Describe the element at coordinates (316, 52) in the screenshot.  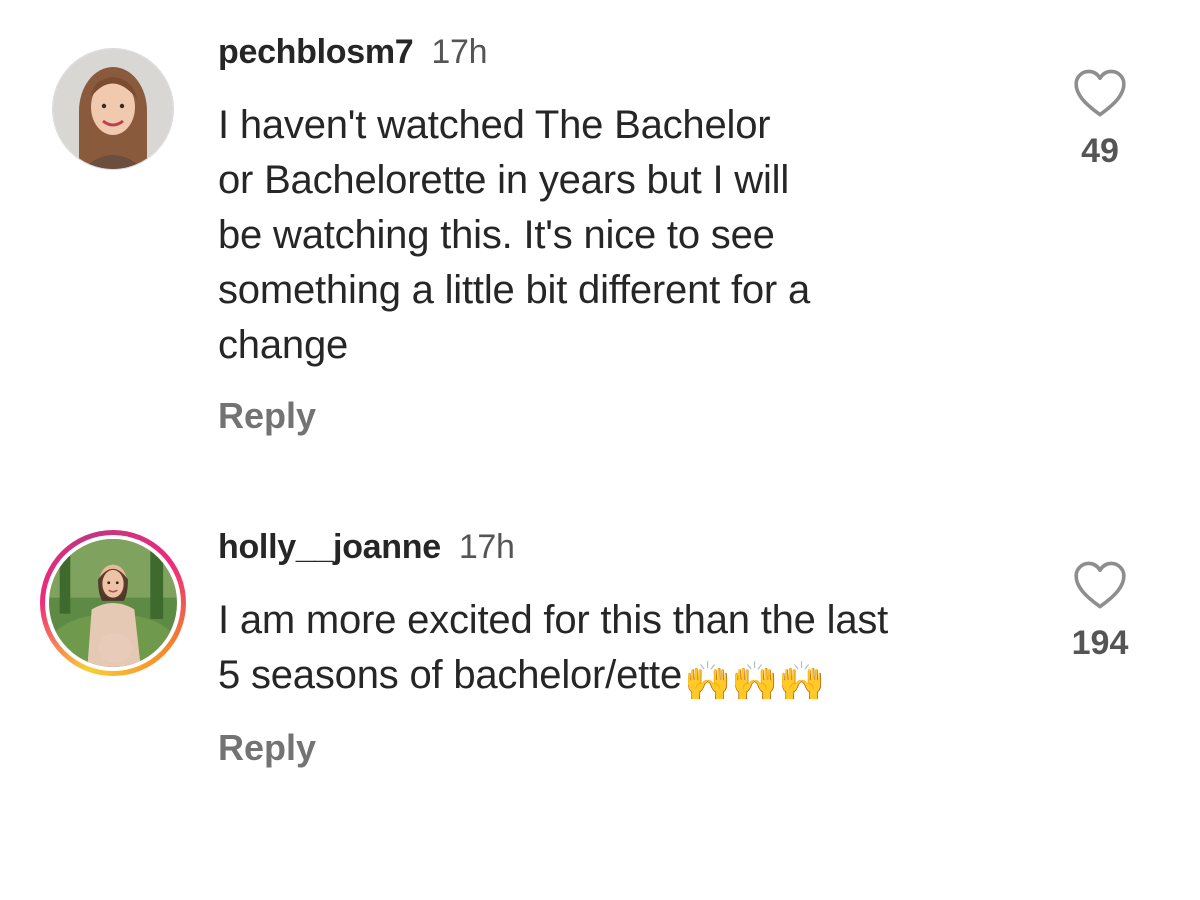
I see `username-link: pechblosm7` at that location.